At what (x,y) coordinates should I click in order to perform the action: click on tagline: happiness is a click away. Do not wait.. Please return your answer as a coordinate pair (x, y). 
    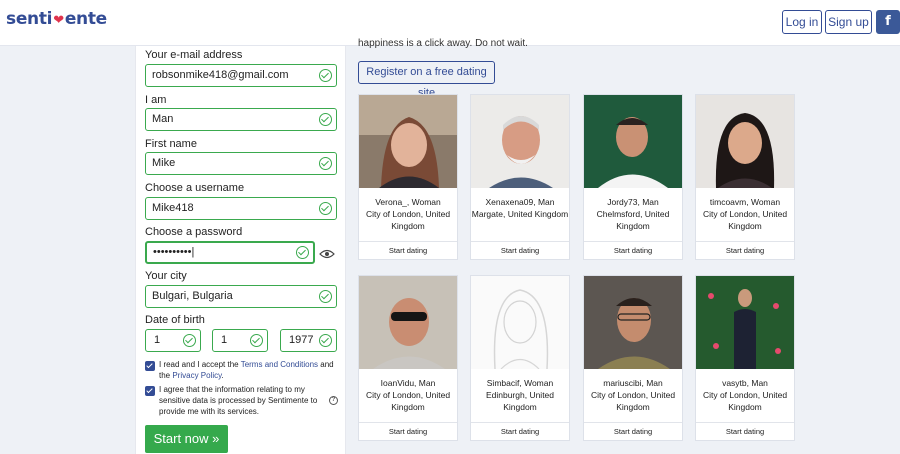
    Looking at the image, I should click on (443, 43).